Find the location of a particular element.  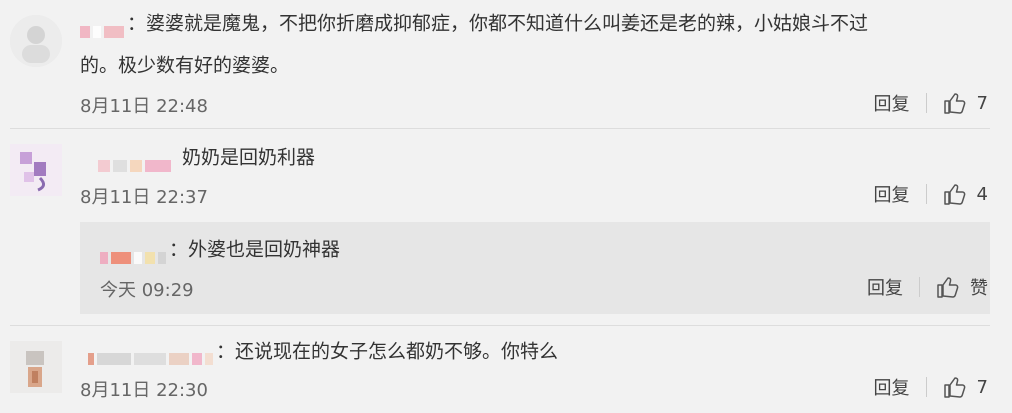

comment-time: 8月11日 22:48 is located at coordinates (144, 106).